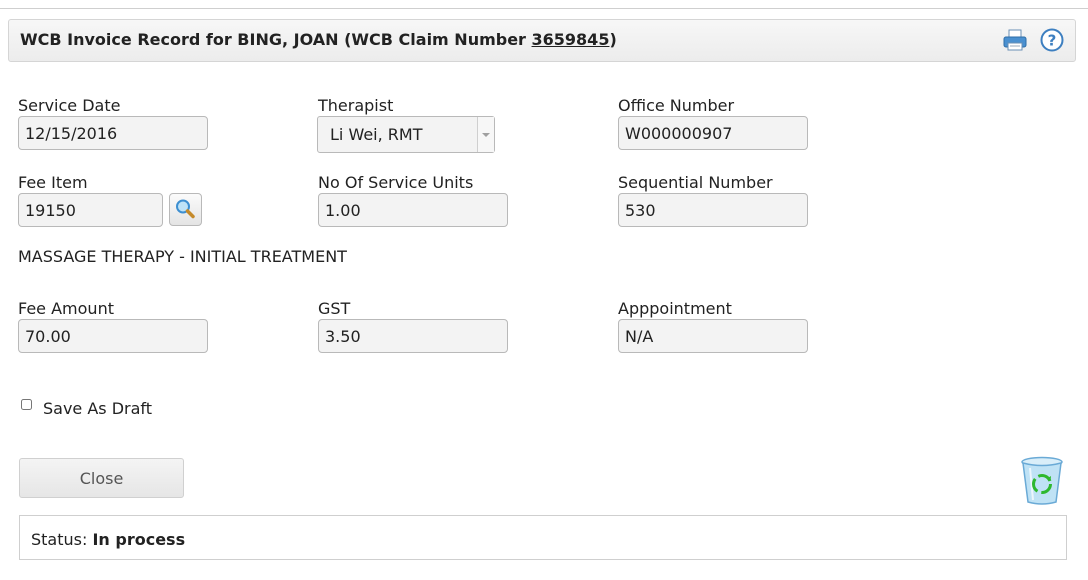  Describe the element at coordinates (396, 182) in the screenshot. I see `service-units-label: No Of Service Units` at that location.